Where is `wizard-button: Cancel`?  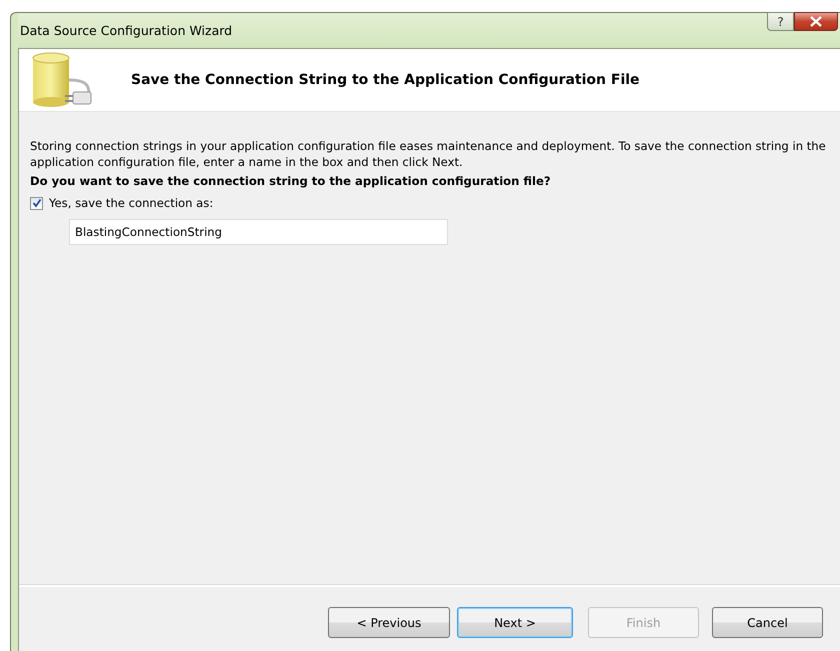
wizard-button: Cancel is located at coordinates (767, 622).